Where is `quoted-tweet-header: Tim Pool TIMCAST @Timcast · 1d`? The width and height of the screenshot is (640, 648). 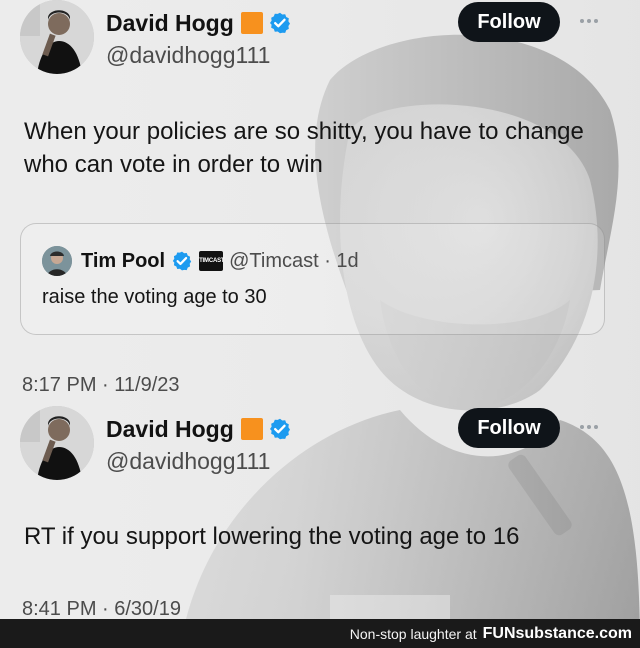 quoted-tweet-header: Tim Pool TIMCAST @Timcast · 1d is located at coordinates (220, 261).